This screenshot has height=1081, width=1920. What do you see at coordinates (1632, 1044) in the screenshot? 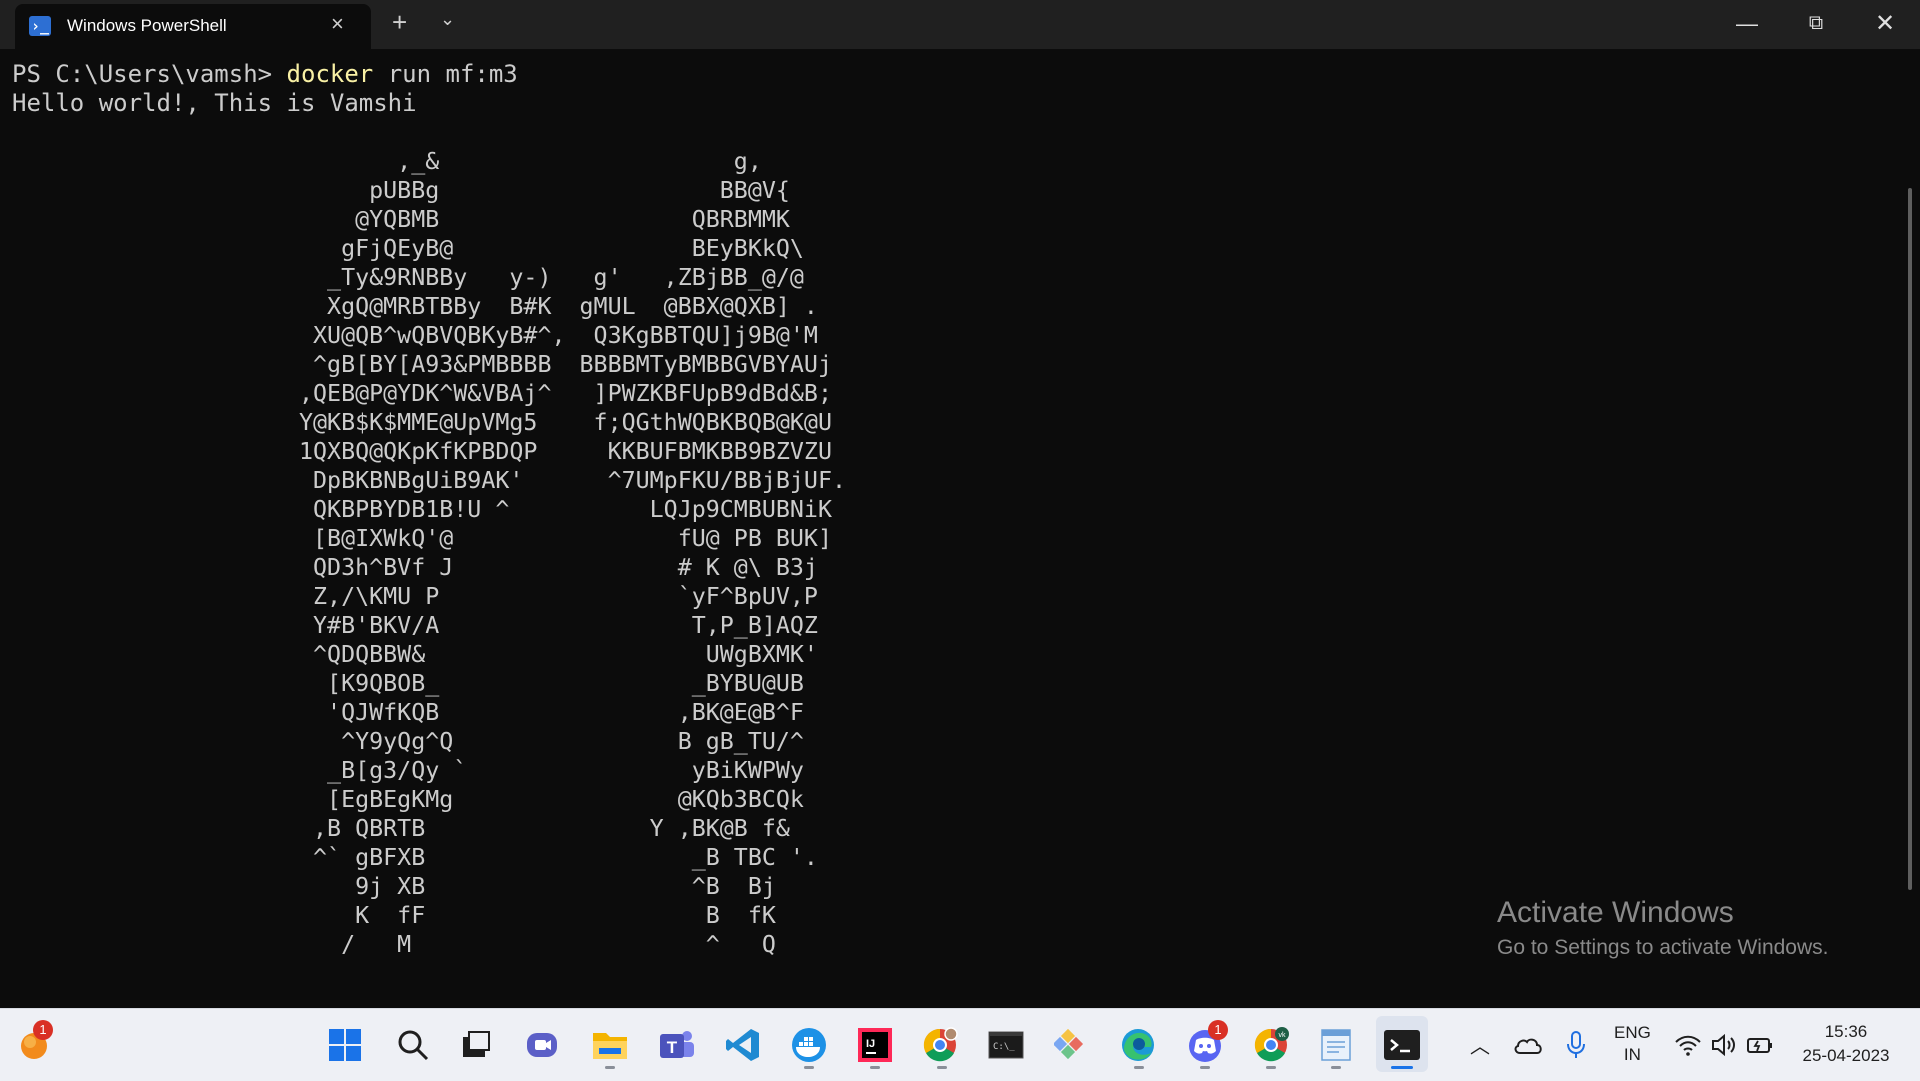
I see `language-indicator: ENG IN` at bounding box center [1632, 1044].